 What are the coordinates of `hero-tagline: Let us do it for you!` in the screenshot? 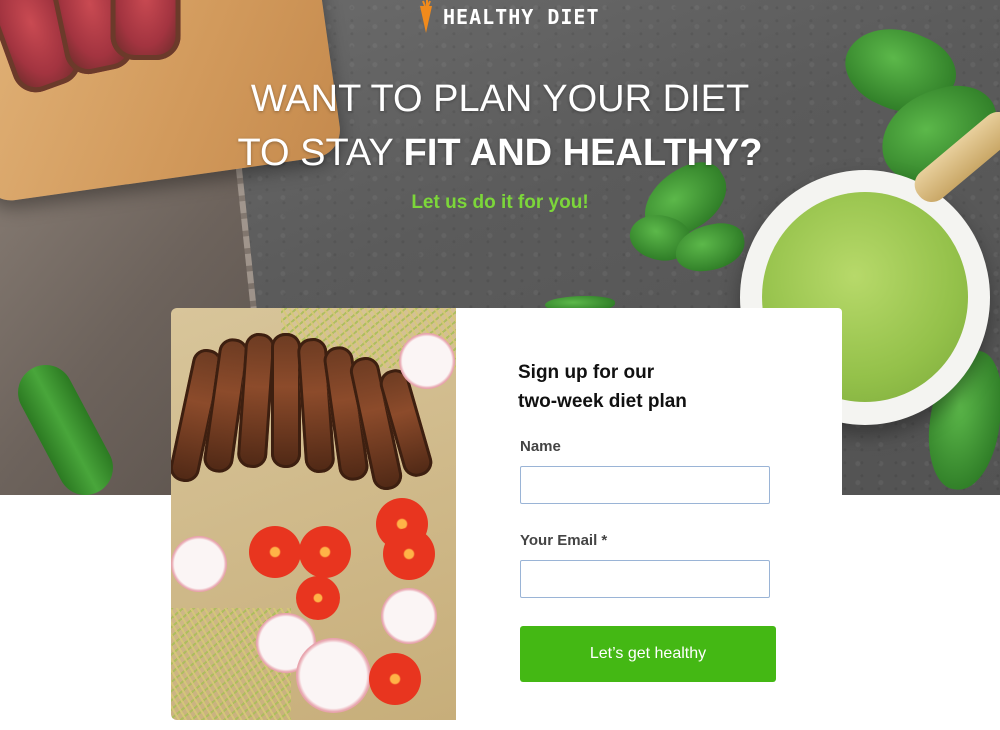 It's located at (500, 202).